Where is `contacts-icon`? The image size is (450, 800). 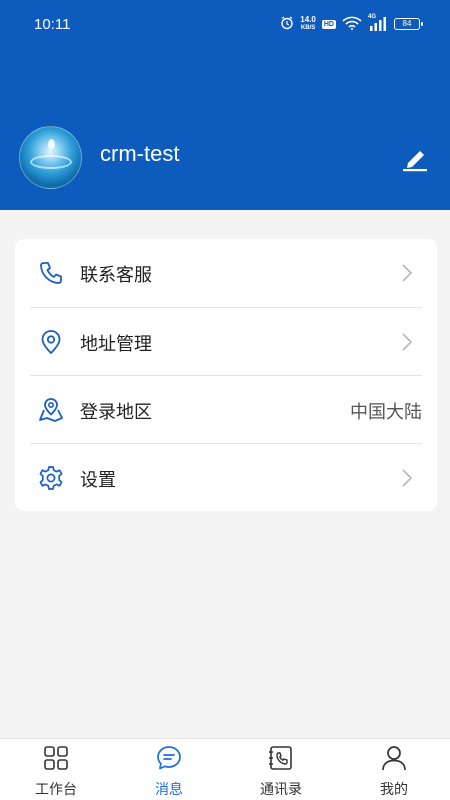
contacts-icon is located at coordinates (280, 758).